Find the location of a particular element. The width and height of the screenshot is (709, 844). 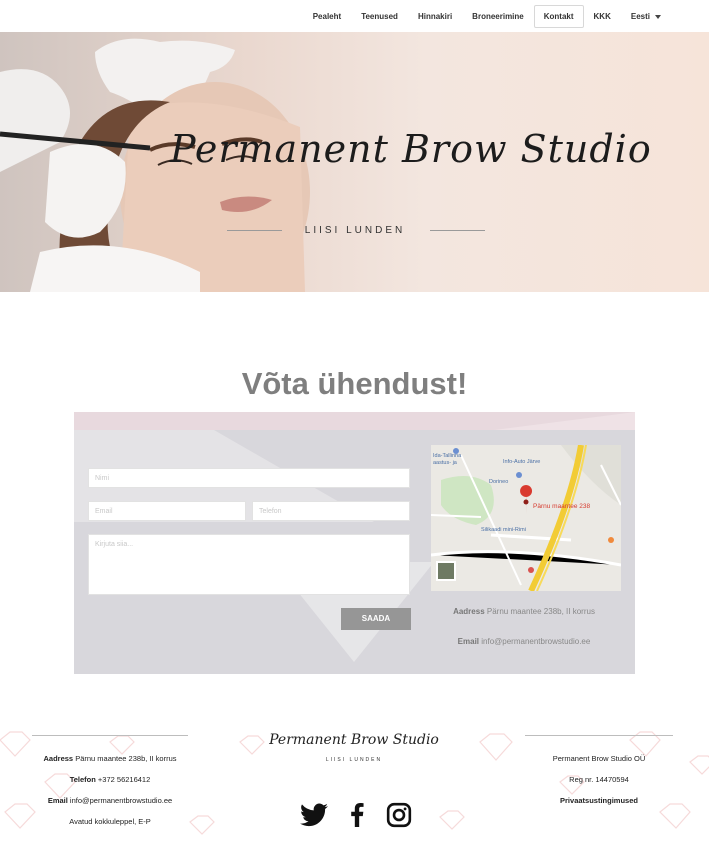

map-label-ida-tallinna: Ida-Tallinna is located at coordinates (447, 456).